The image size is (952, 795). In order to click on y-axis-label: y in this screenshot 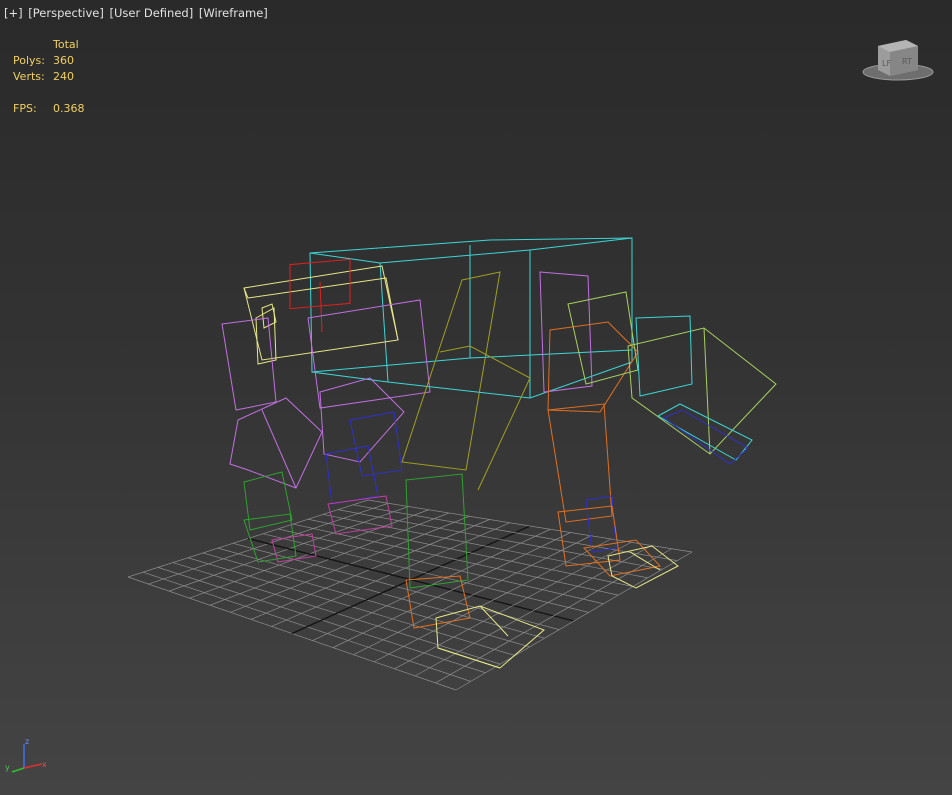, I will do `click(7, 767)`.